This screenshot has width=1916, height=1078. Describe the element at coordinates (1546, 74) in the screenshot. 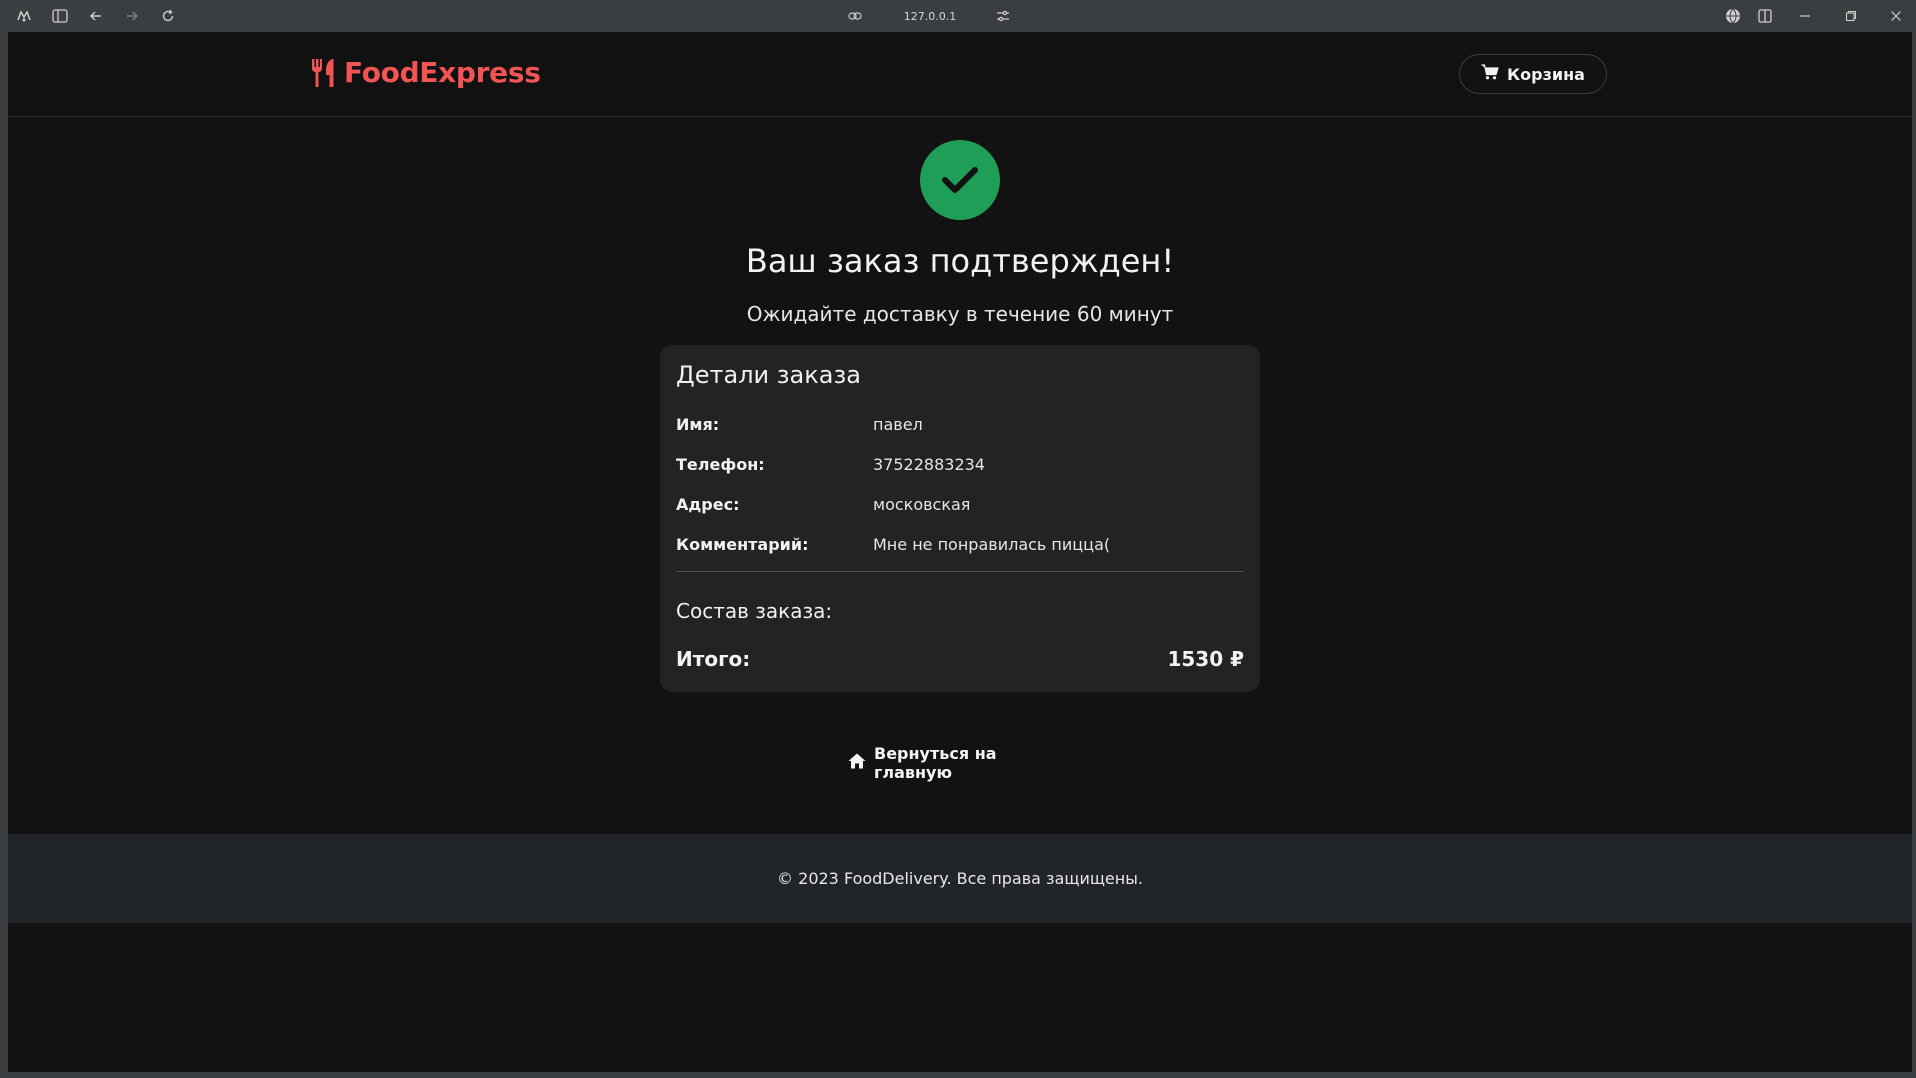

I see `cart-label: Корзина` at that location.